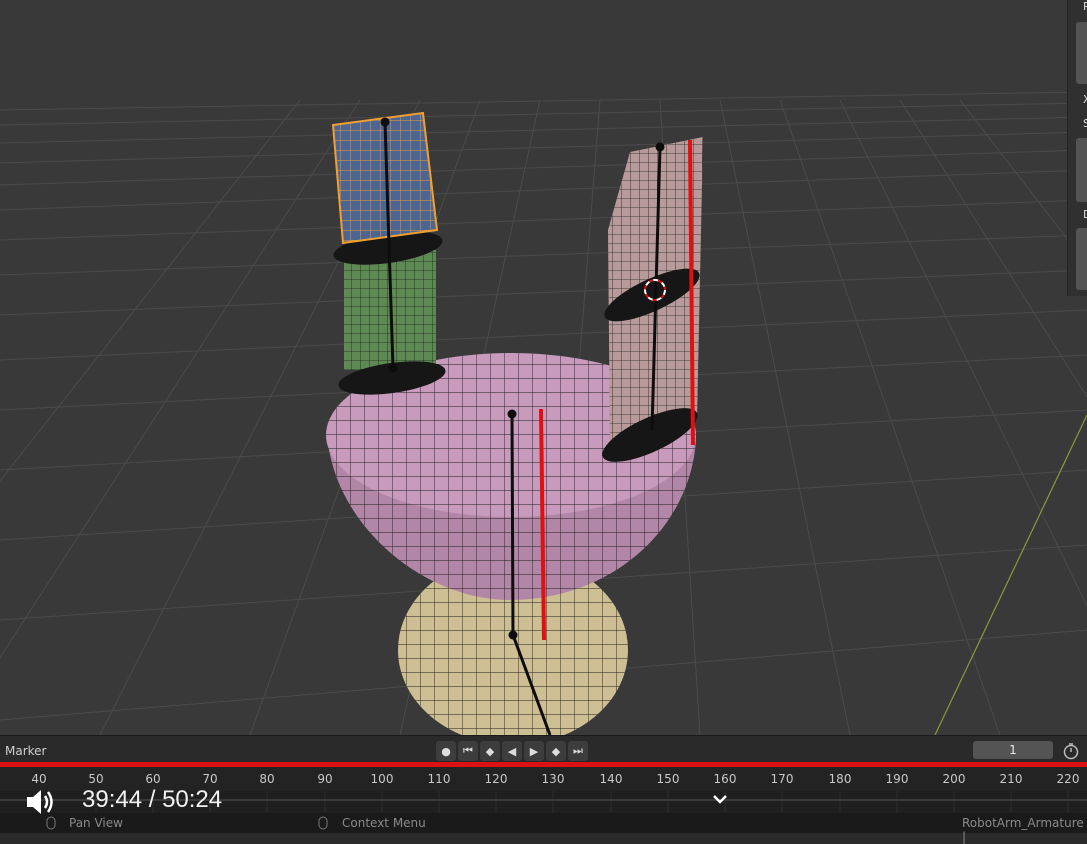  Describe the element at coordinates (1013, 750) in the screenshot. I see `current-frame-field: 1` at that location.